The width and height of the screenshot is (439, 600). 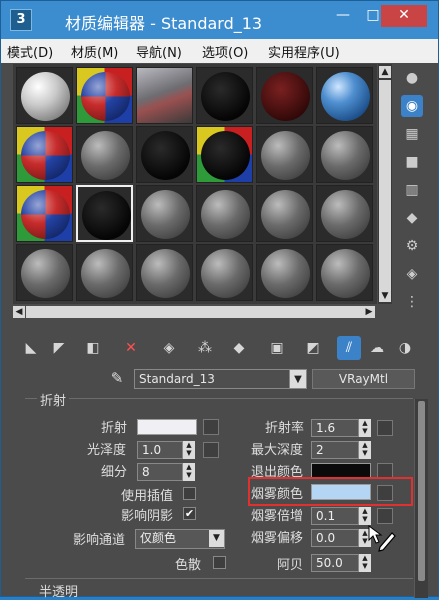 What do you see at coordinates (159, 51) in the screenshot?
I see `menu-navigation: 导航(N)` at bounding box center [159, 51].